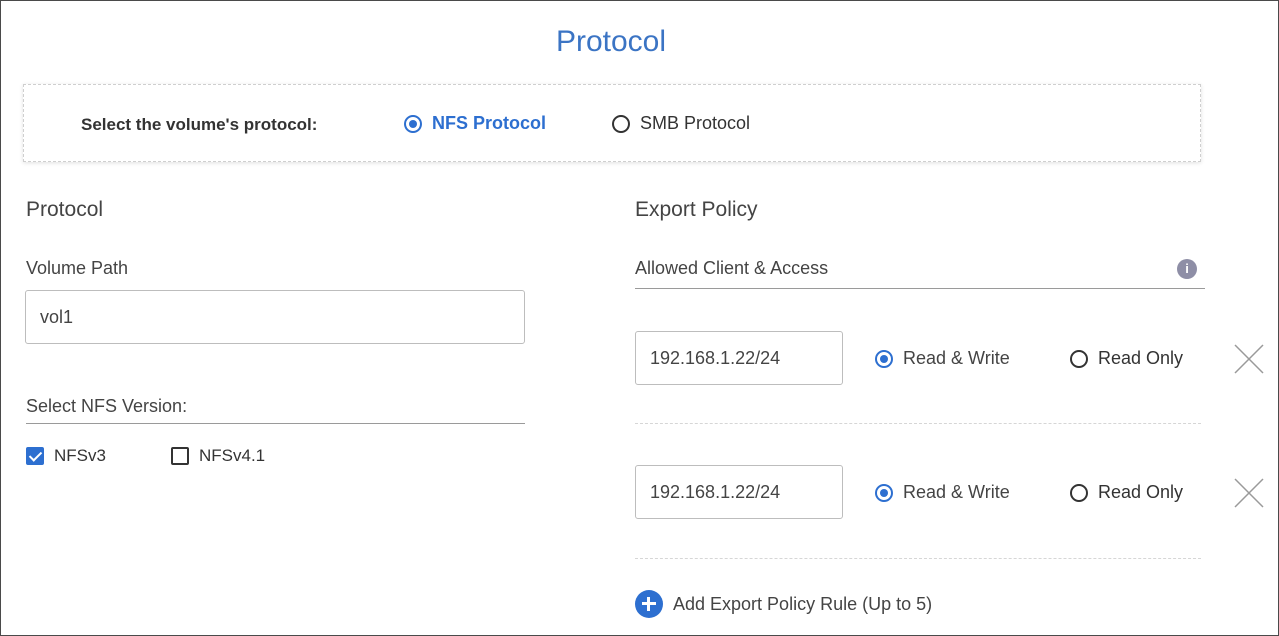  What do you see at coordinates (696, 209) in the screenshot?
I see `export-policy-heading: Export Policy` at bounding box center [696, 209].